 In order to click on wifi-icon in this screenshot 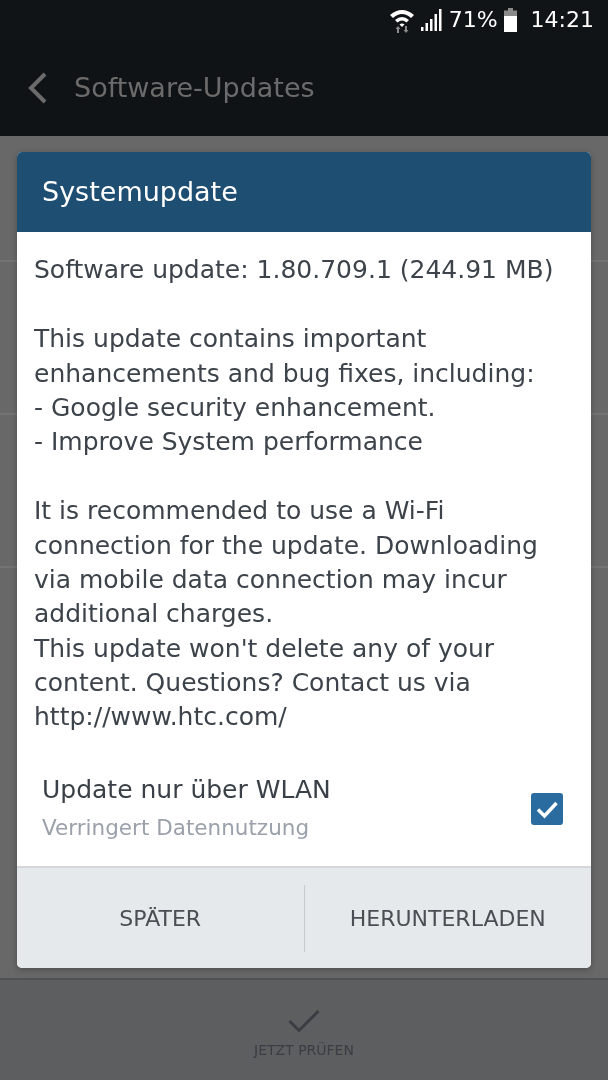, I will do `click(401, 20)`.